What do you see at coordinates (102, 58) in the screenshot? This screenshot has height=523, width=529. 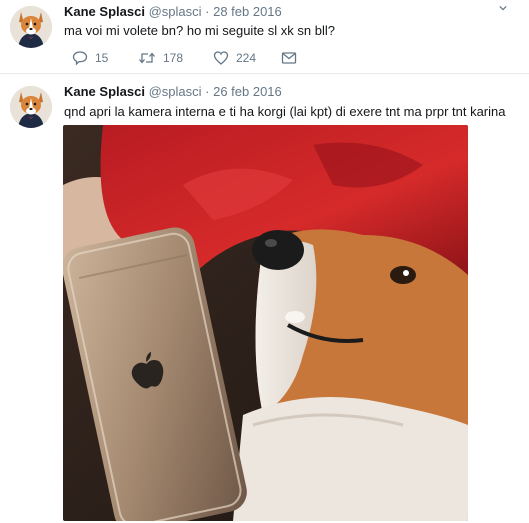 I see `reply-count: 15` at bounding box center [102, 58].